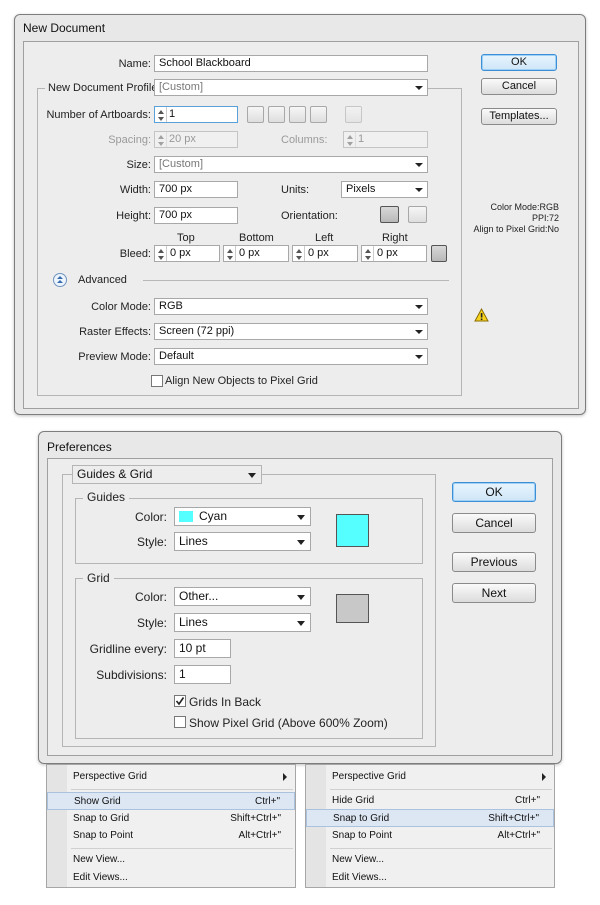 The width and height of the screenshot is (600, 905). What do you see at coordinates (385, 139) in the screenshot?
I see `columns-input: 1` at bounding box center [385, 139].